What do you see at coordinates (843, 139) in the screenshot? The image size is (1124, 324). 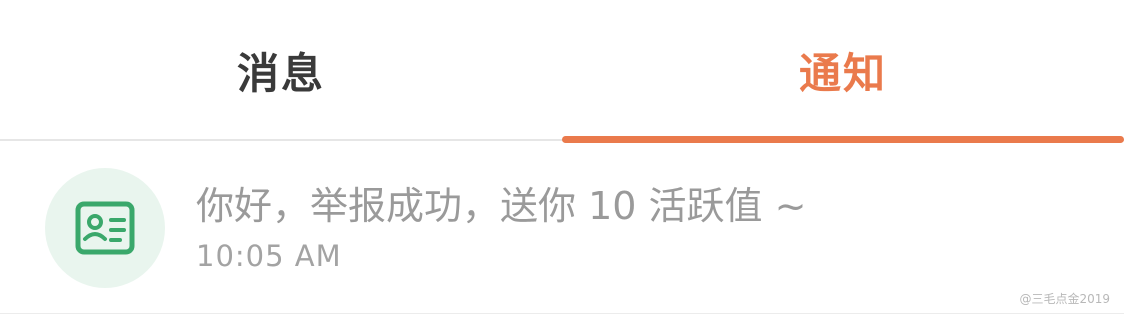 I see `active-tab-indicator` at bounding box center [843, 139].